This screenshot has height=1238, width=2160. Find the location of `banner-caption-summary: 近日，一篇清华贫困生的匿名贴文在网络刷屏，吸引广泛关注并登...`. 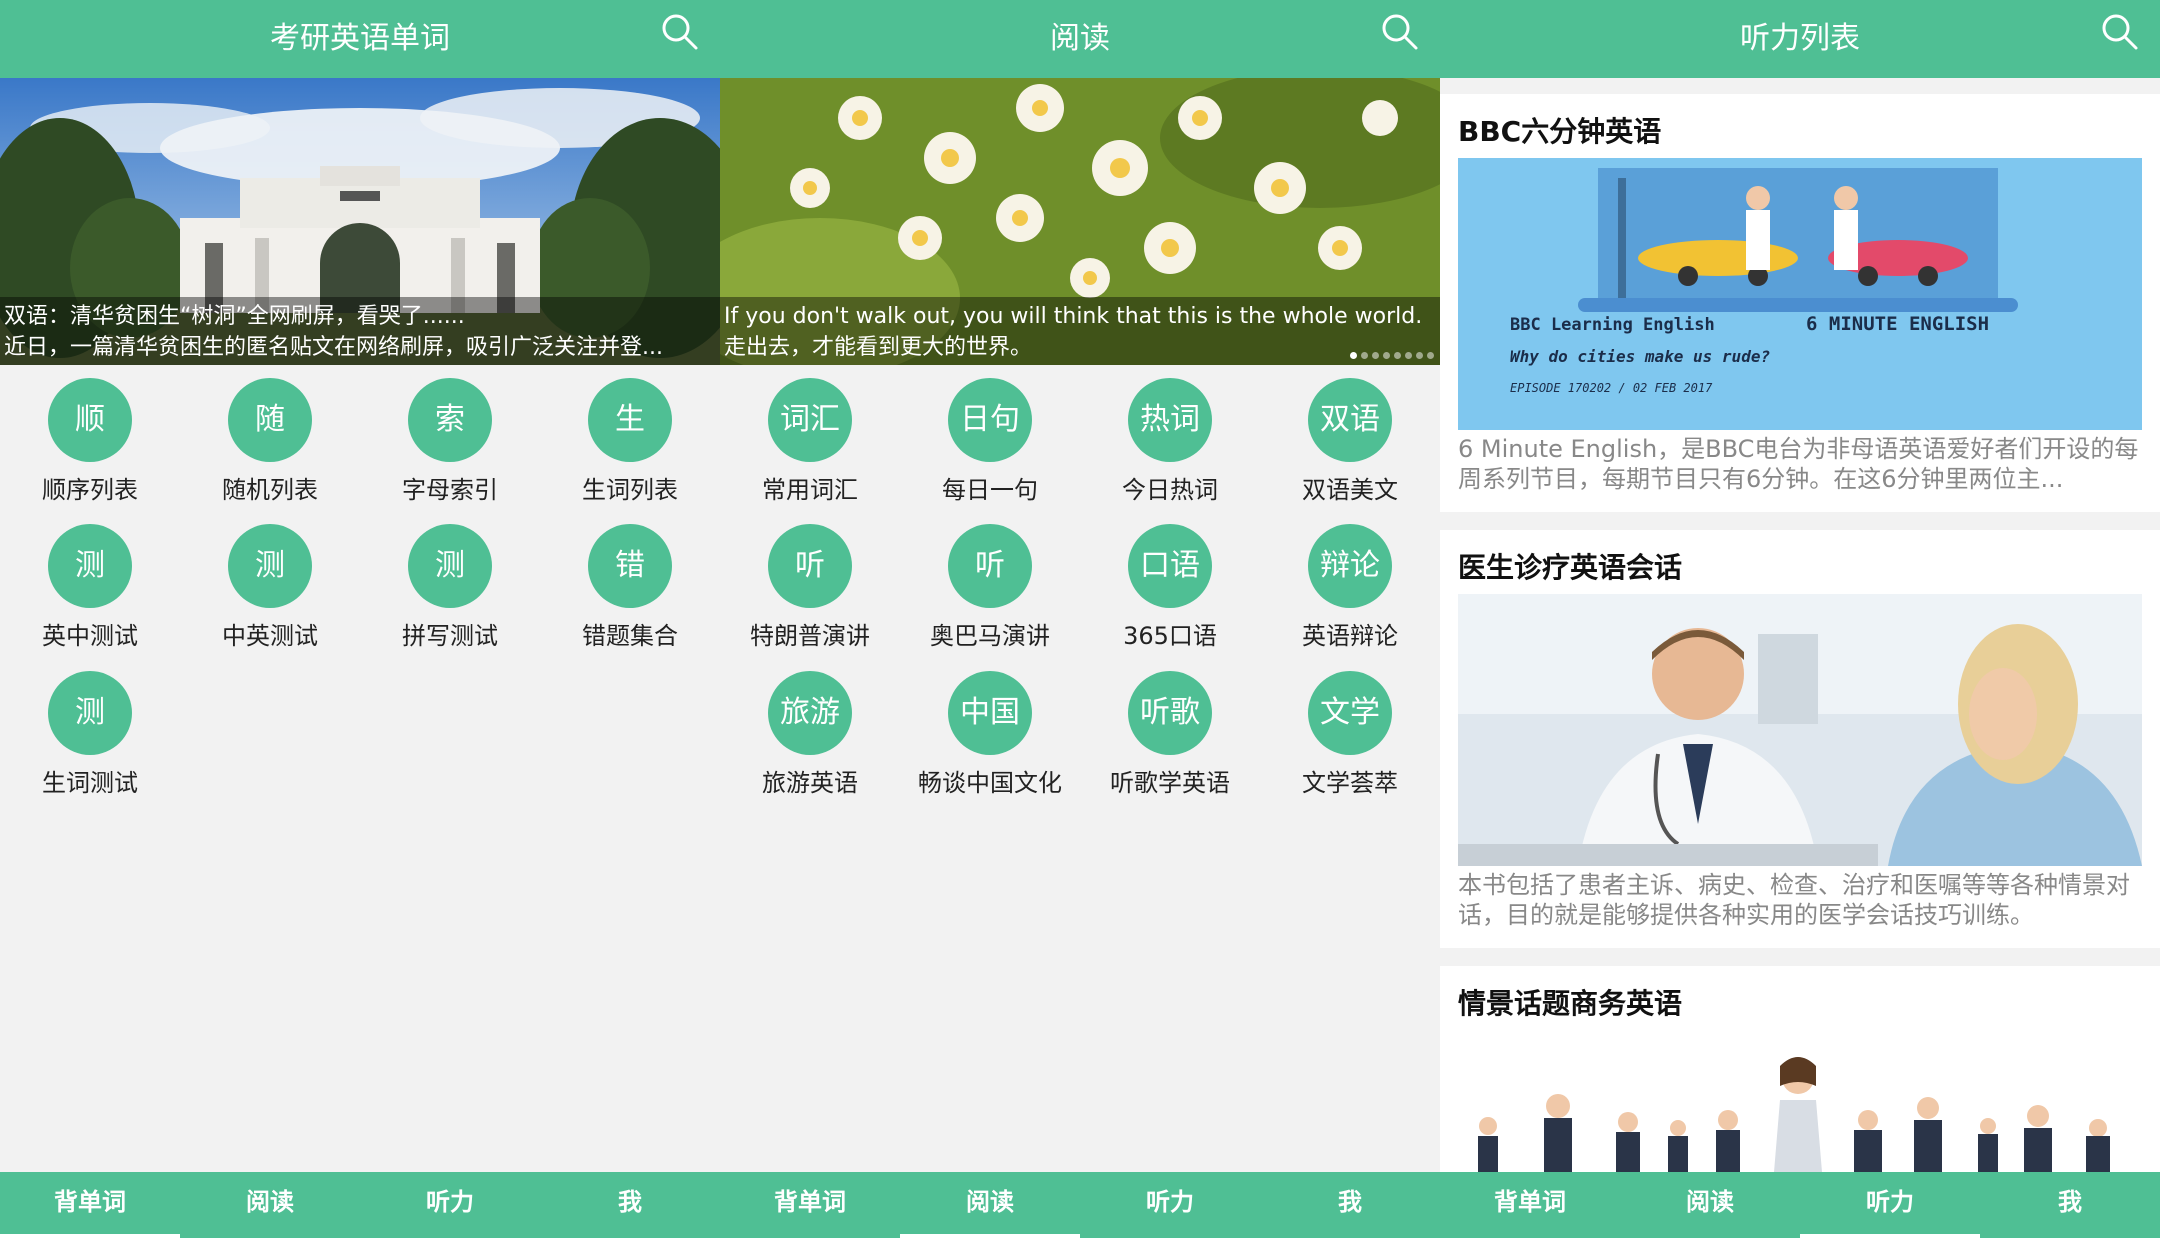

banner-caption-summary: 近日，一篇清华贫困生的匿名贴文在网络刷屏，吸引广泛关注并登... is located at coordinates (333, 347).